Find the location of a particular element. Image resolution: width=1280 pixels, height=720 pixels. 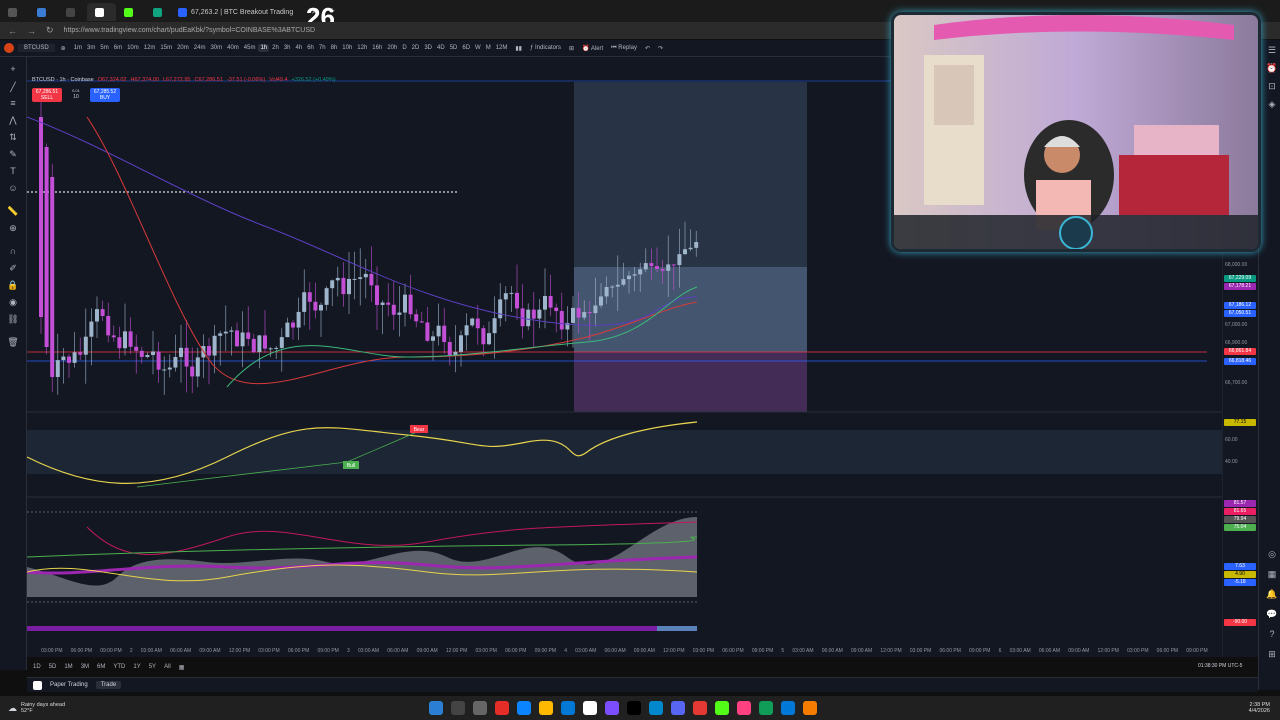

templates-icon: ⊞ is located at coordinates (571, 48).